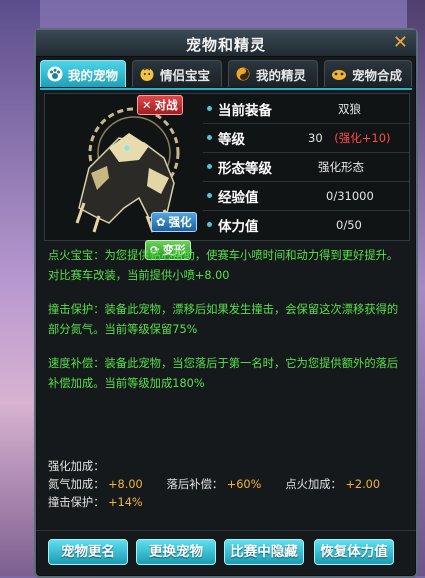  Describe the element at coordinates (76, 484) in the screenshot. I see `enhance-label: 氮气加成：` at that location.